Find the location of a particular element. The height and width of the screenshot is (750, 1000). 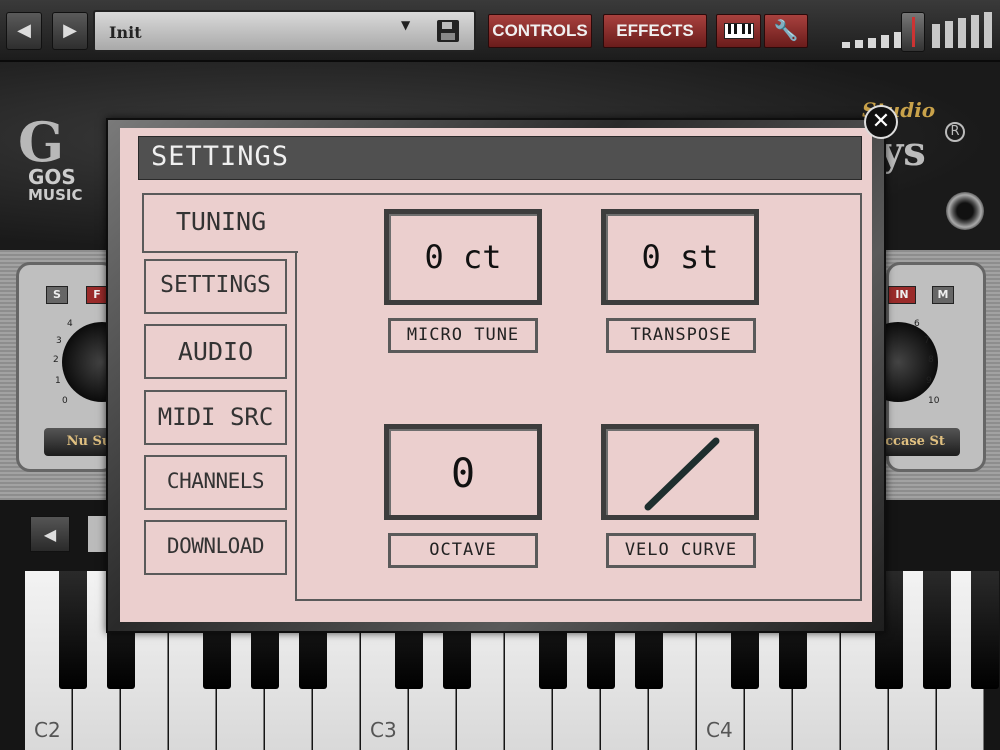

arrow-right-icon: ▶ is located at coordinates (70, 30).